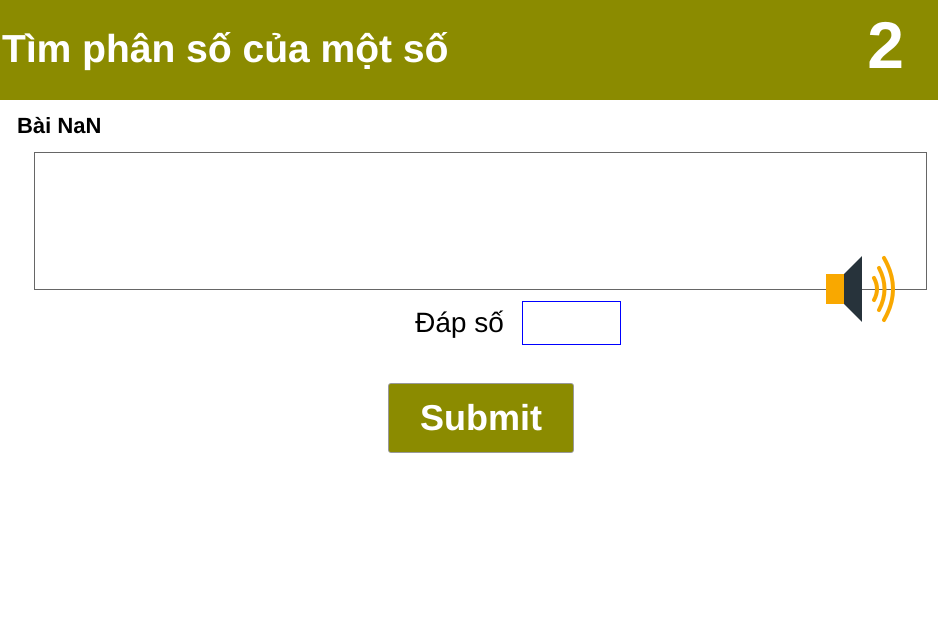 The image size is (940, 627). Describe the element at coordinates (59, 126) in the screenshot. I see `problem-label: Bài NaN` at that location.